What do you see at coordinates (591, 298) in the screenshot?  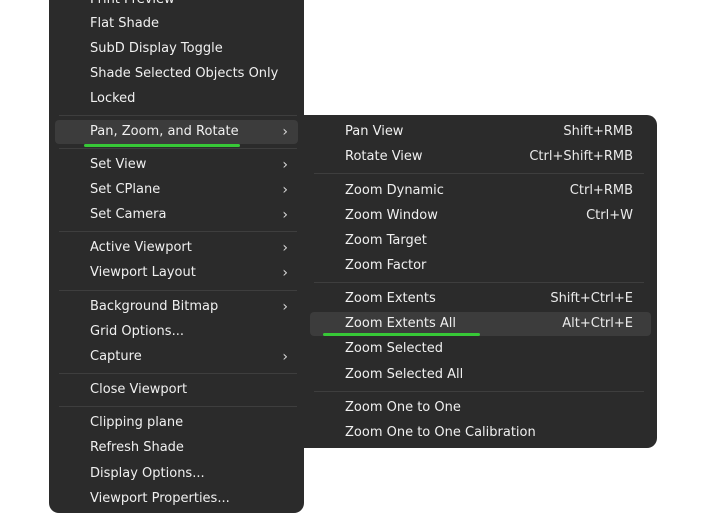 I see `shortcut-label: Shift+Ctrl+E` at bounding box center [591, 298].